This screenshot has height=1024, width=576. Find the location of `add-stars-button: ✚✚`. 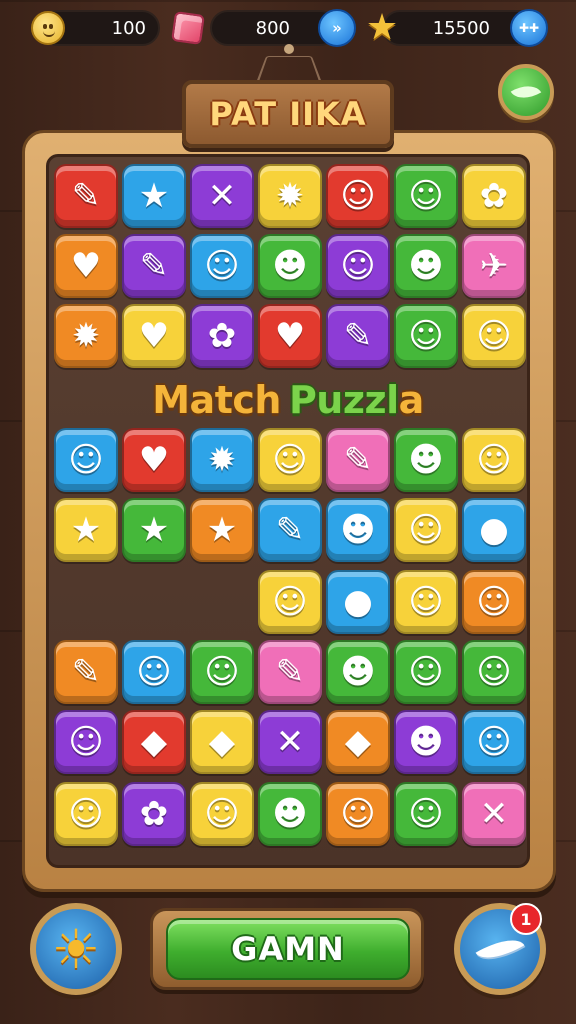

add-stars-button: ✚✚ is located at coordinates (529, 28).